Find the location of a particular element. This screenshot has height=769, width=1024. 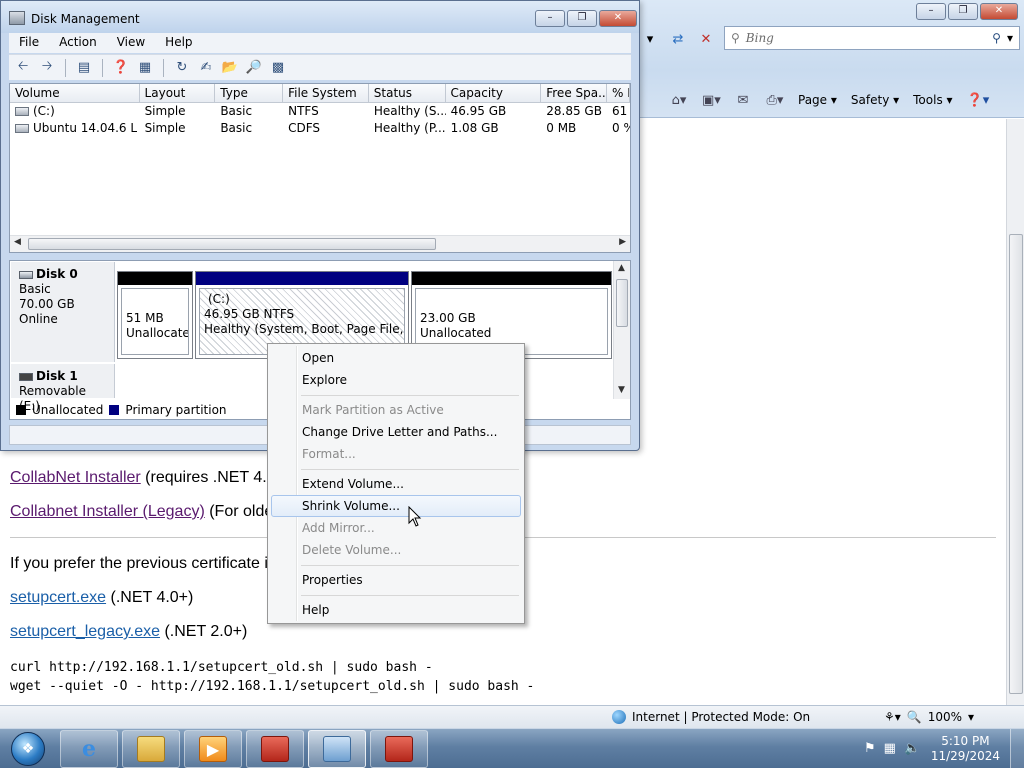

zoom-dropdown-icon: ▾ is located at coordinates (971, 717).